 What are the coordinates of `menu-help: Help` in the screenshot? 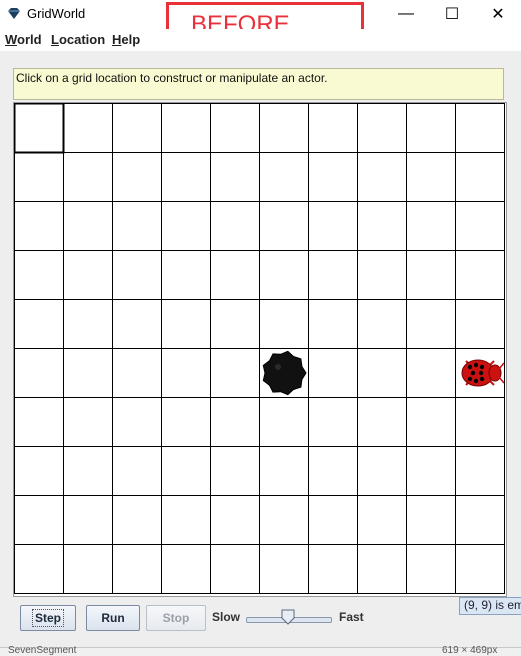 It's located at (126, 39).